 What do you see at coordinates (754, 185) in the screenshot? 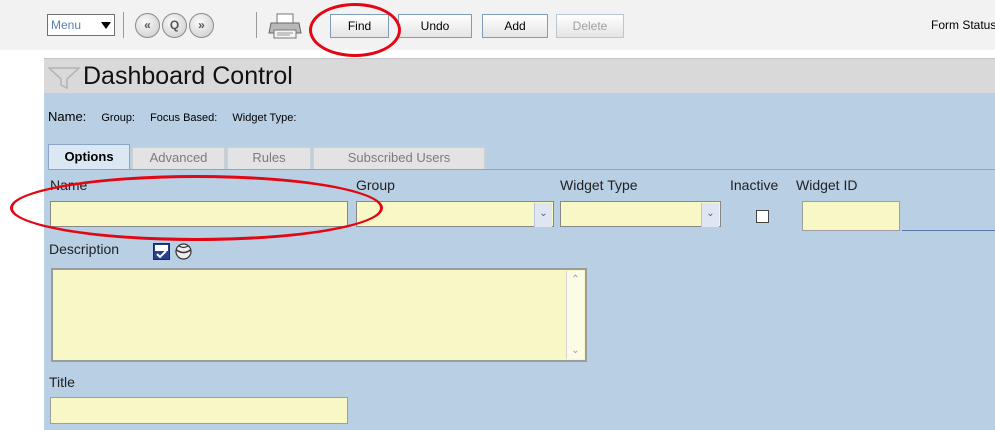
I see `inactive-label: Inactive` at bounding box center [754, 185].